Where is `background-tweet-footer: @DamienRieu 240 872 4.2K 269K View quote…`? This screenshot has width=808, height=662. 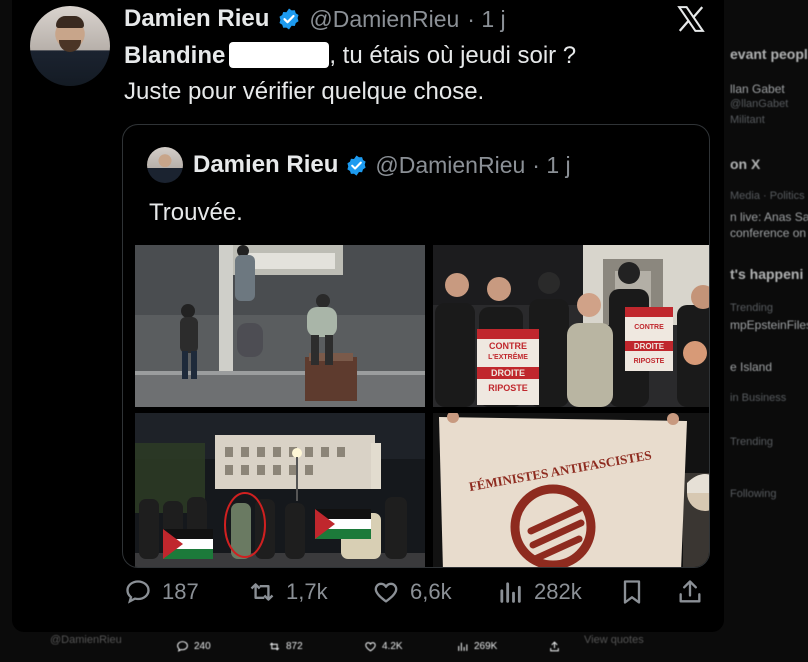
background-tweet-footer: @DamienRieu 240 872 4.2K 269K View quote… is located at coordinates (404, 646).